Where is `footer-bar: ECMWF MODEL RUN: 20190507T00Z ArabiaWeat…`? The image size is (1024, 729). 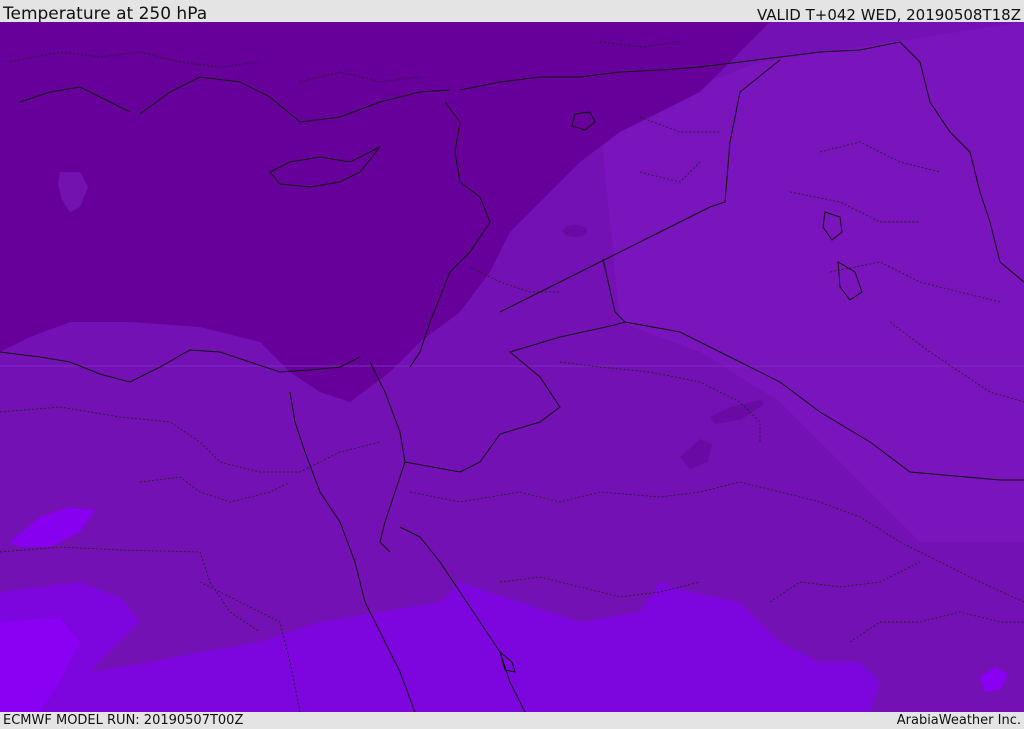 footer-bar: ECMWF MODEL RUN: 20190507T00Z ArabiaWeat… is located at coordinates (512, 720).